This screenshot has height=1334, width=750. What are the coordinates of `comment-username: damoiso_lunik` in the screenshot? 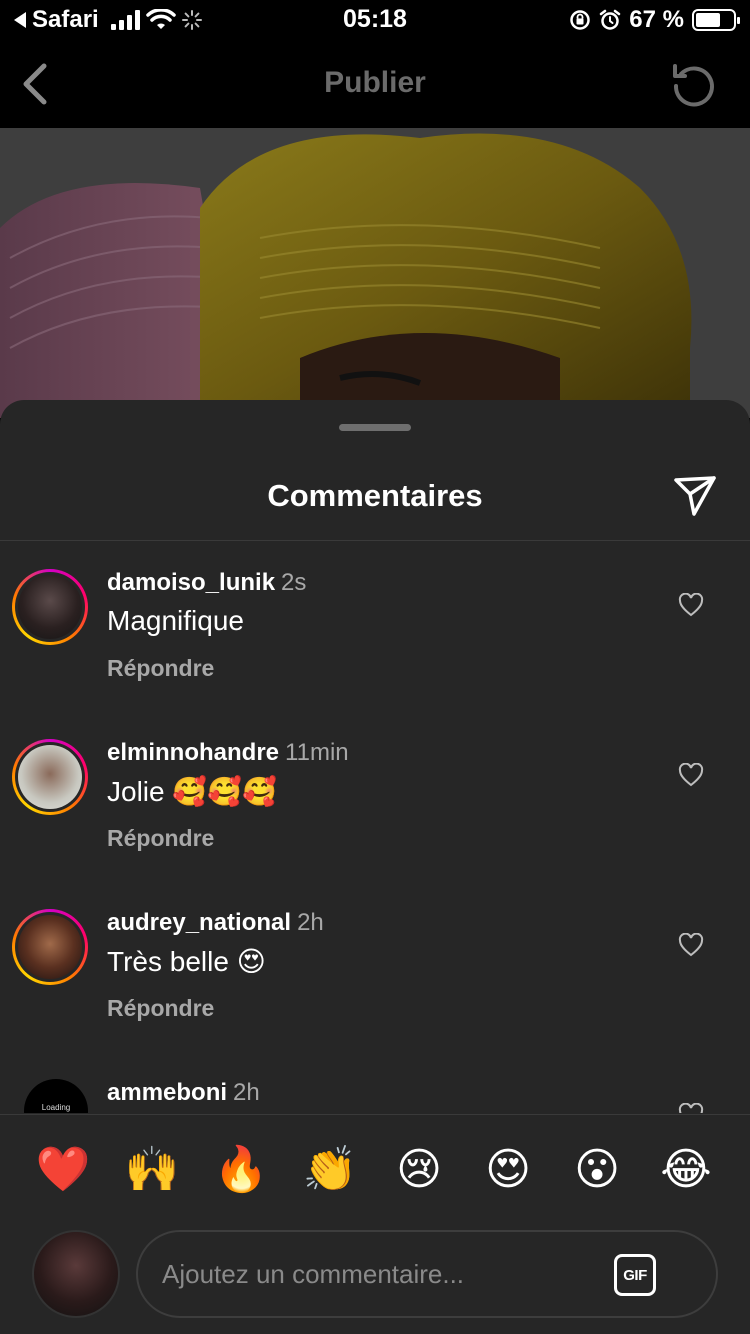 It's located at (191, 582).